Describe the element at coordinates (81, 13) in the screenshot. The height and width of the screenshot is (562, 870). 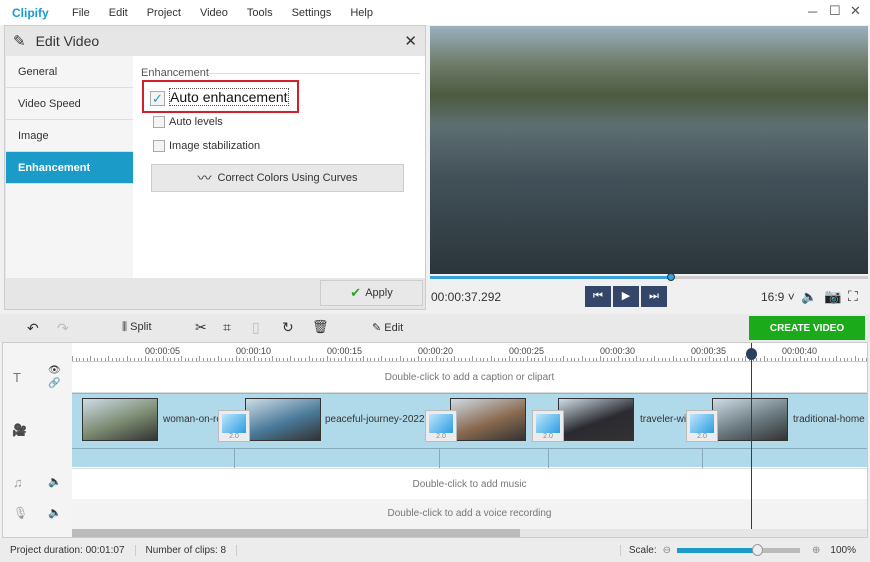
I see `menu-file: File` at that location.